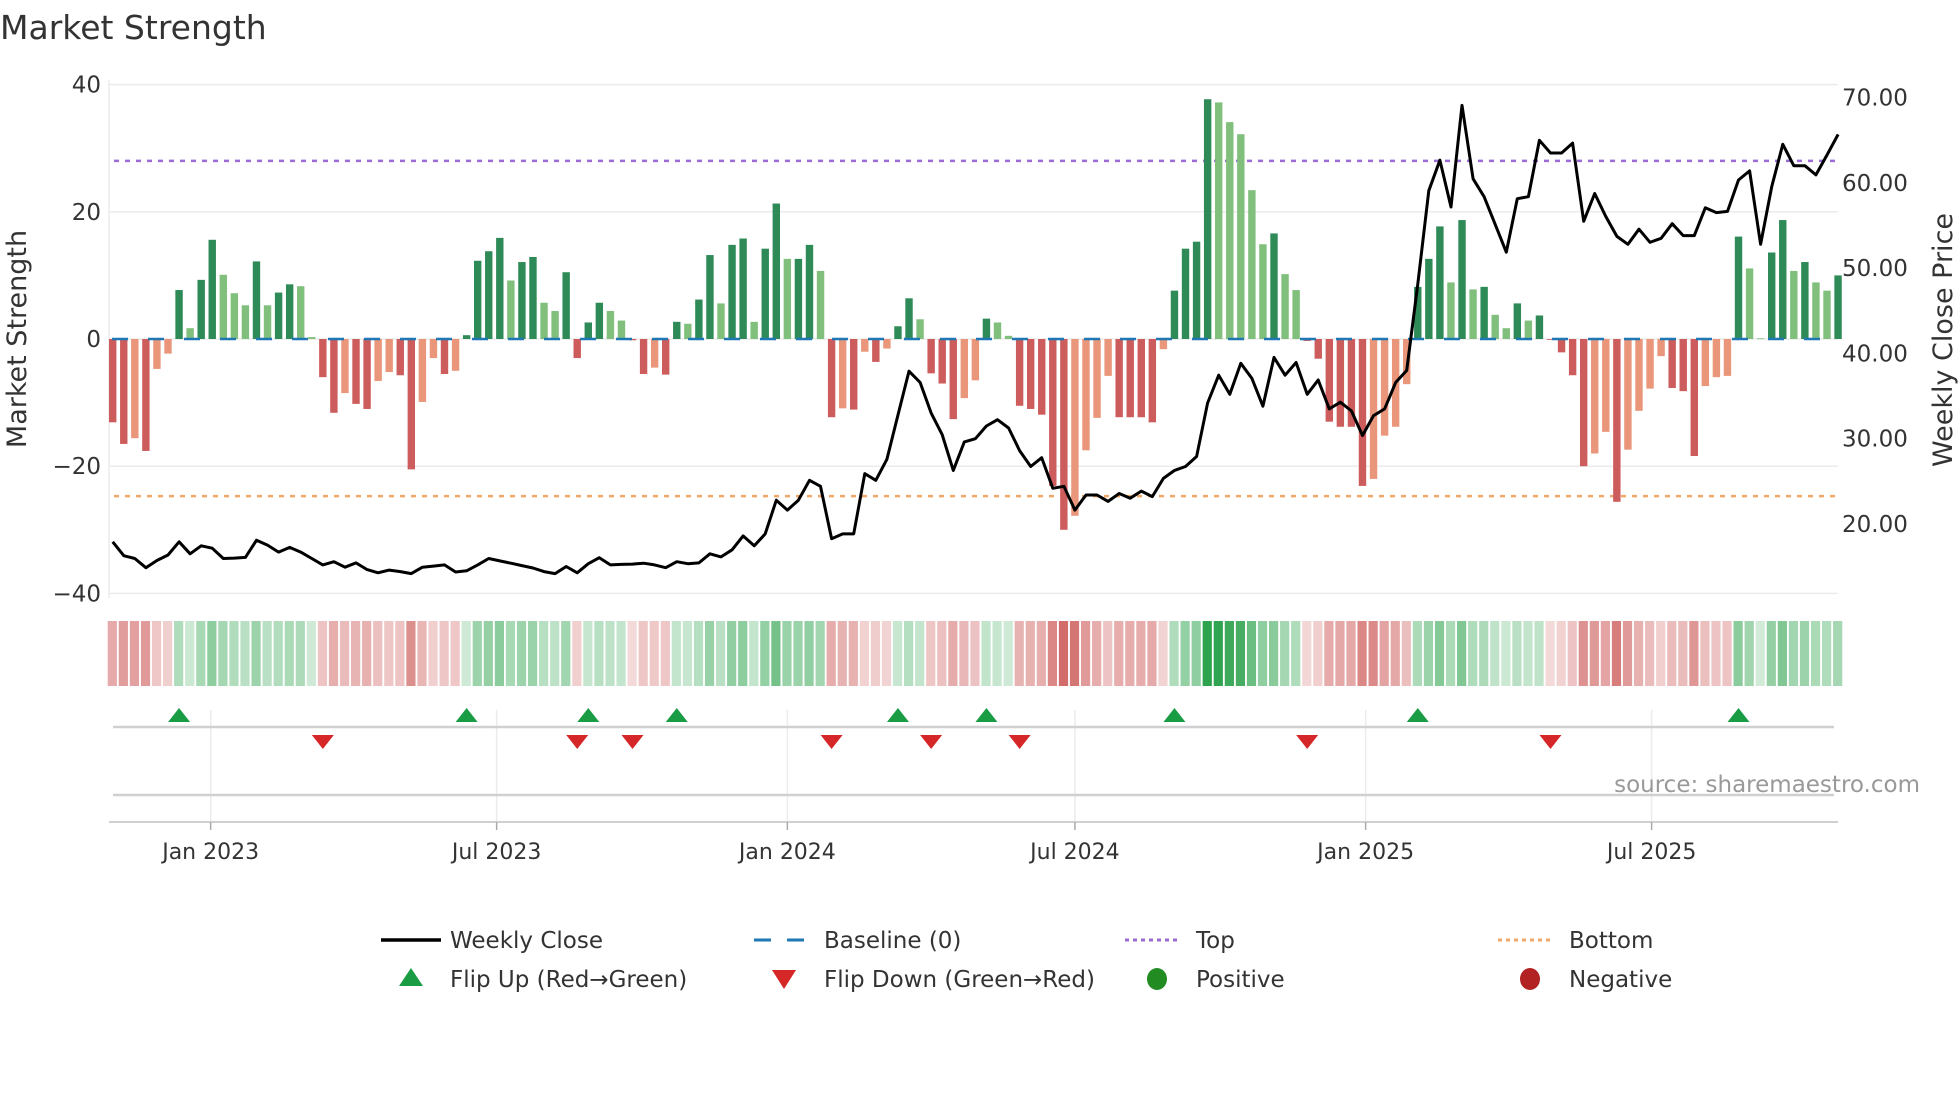 Image resolution: width=1960 pixels, height=1102 pixels. I want to click on y-tick-label: −20, so click(76, 467).